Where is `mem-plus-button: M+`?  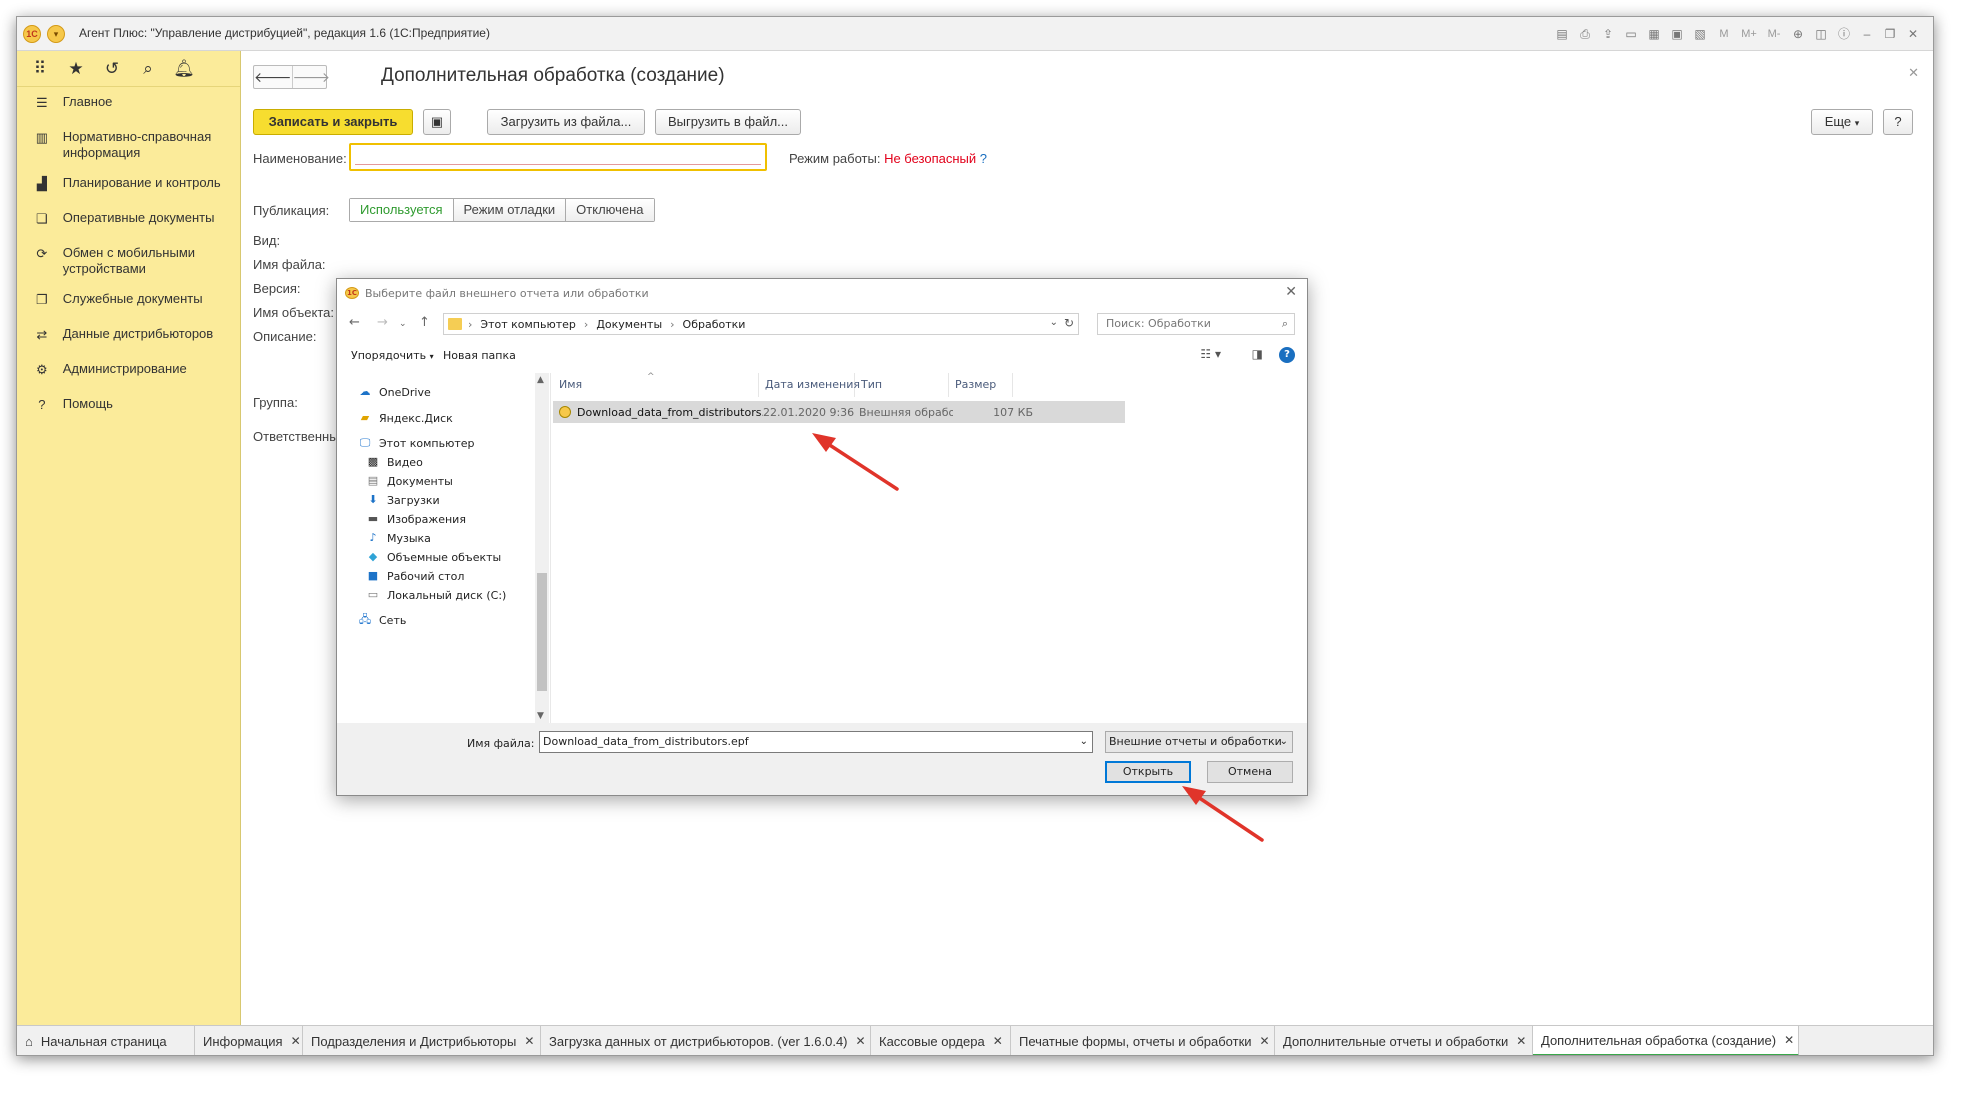 mem-plus-button: M+ is located at coordinates (1749, 34).